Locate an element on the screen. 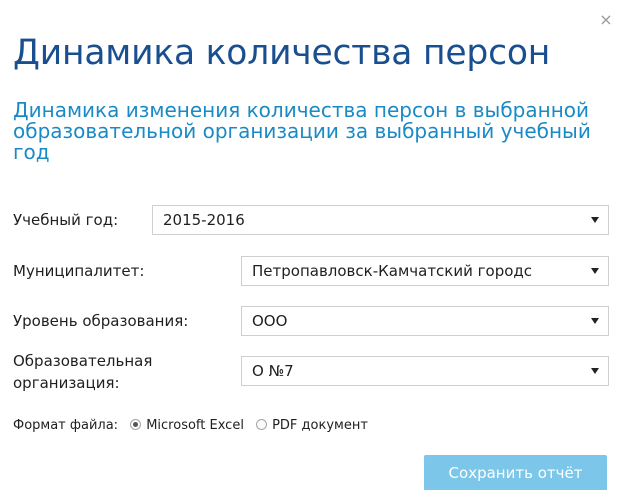  format-option-excel: Microsoft Excel is located at coordinates (187, 426).